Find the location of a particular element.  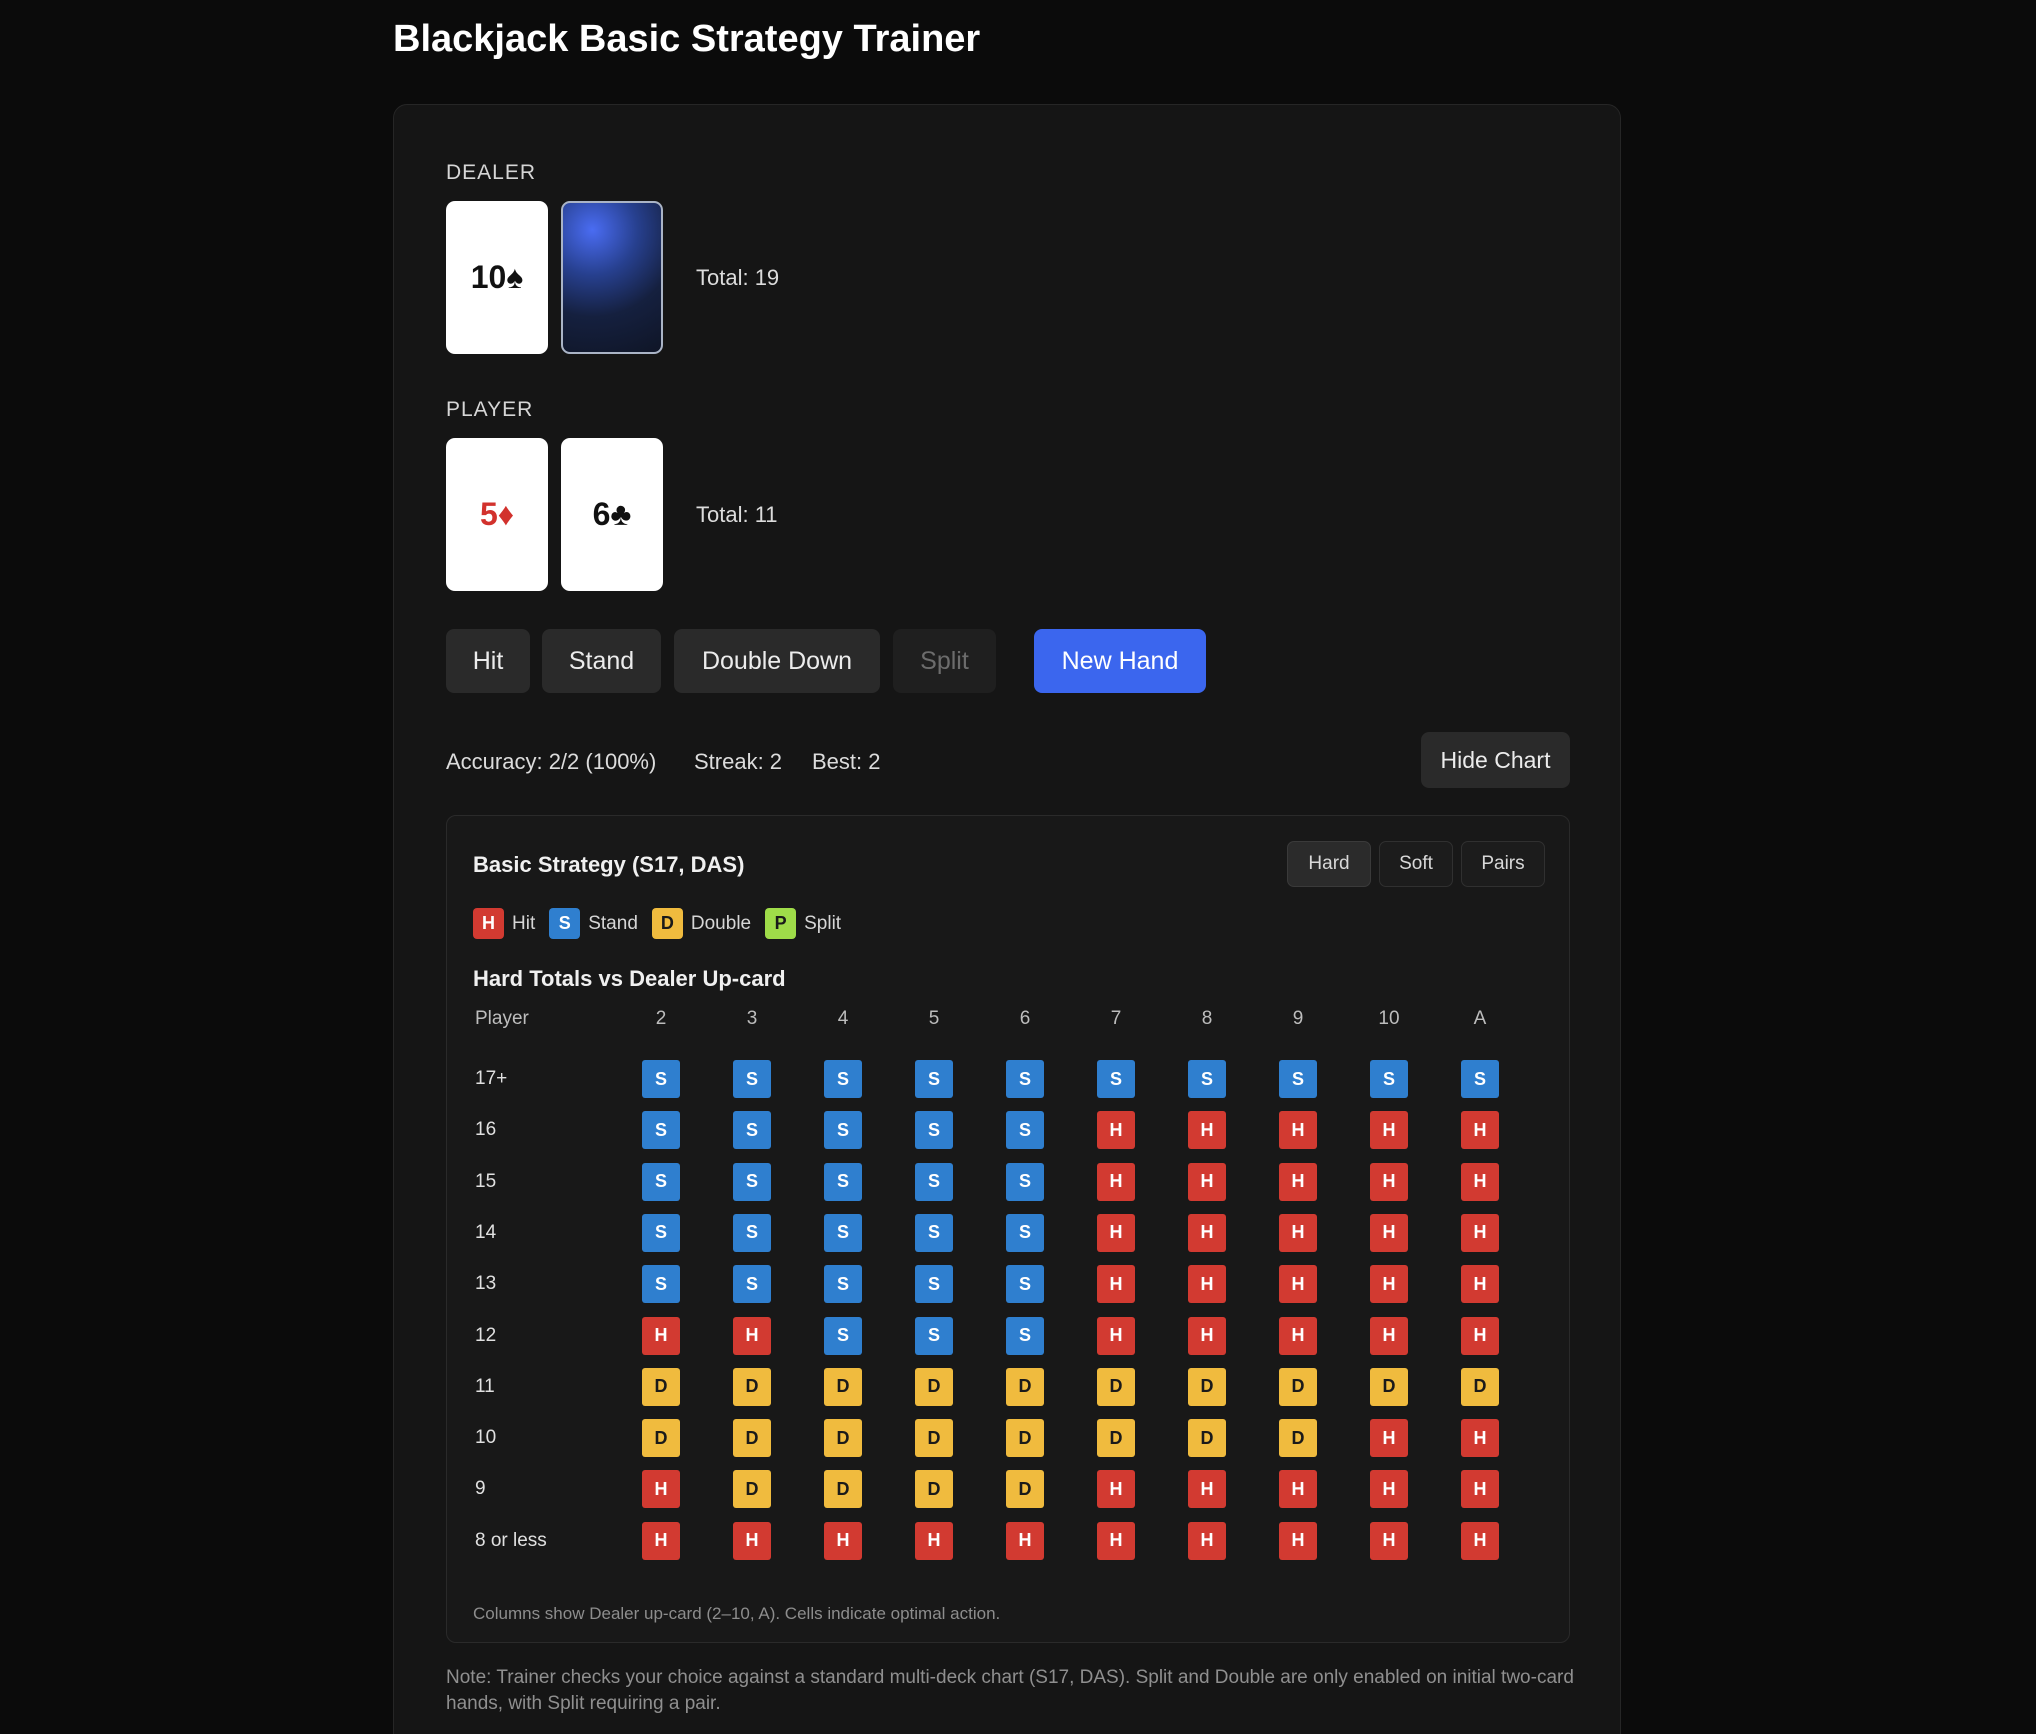

tab-soft: Soft is located at coordinates (1416, 864).